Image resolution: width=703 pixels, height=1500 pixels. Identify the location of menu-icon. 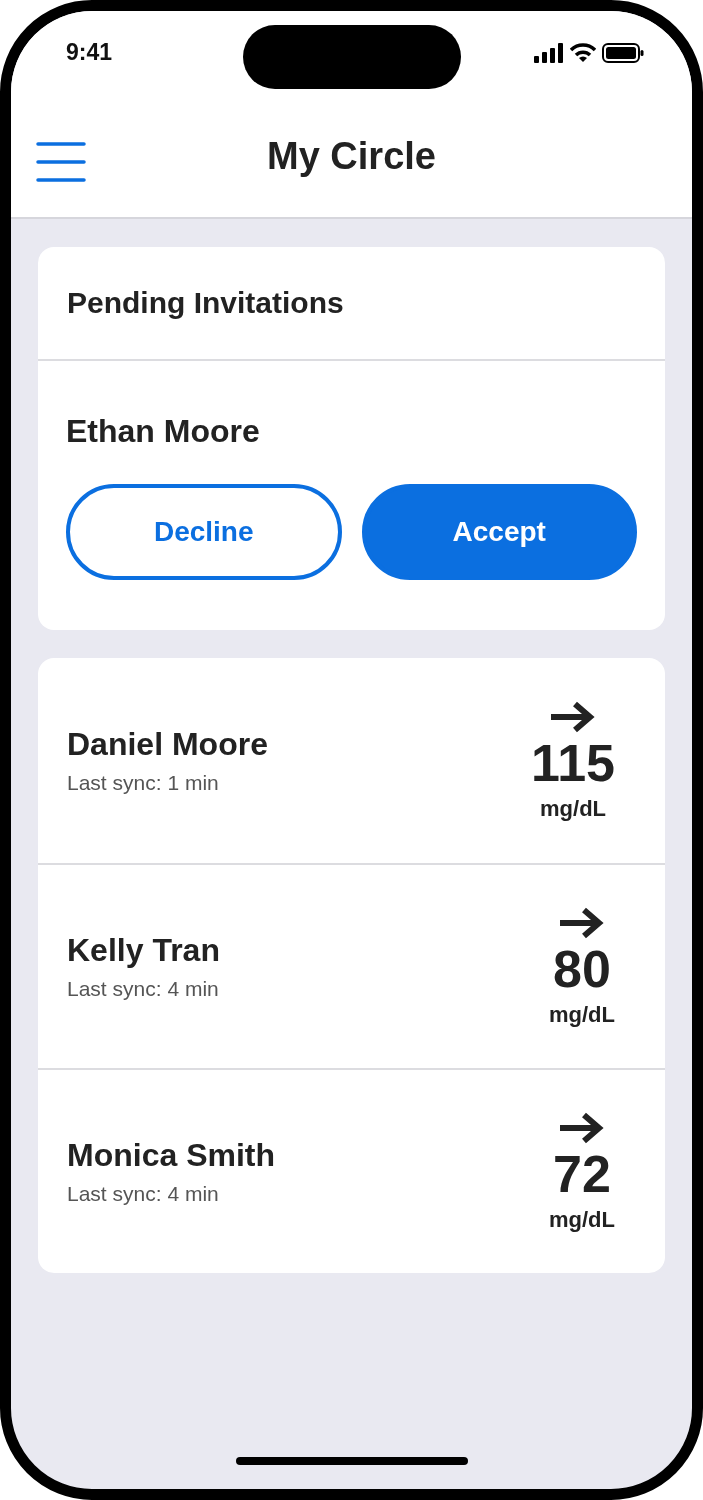
(61, 162).